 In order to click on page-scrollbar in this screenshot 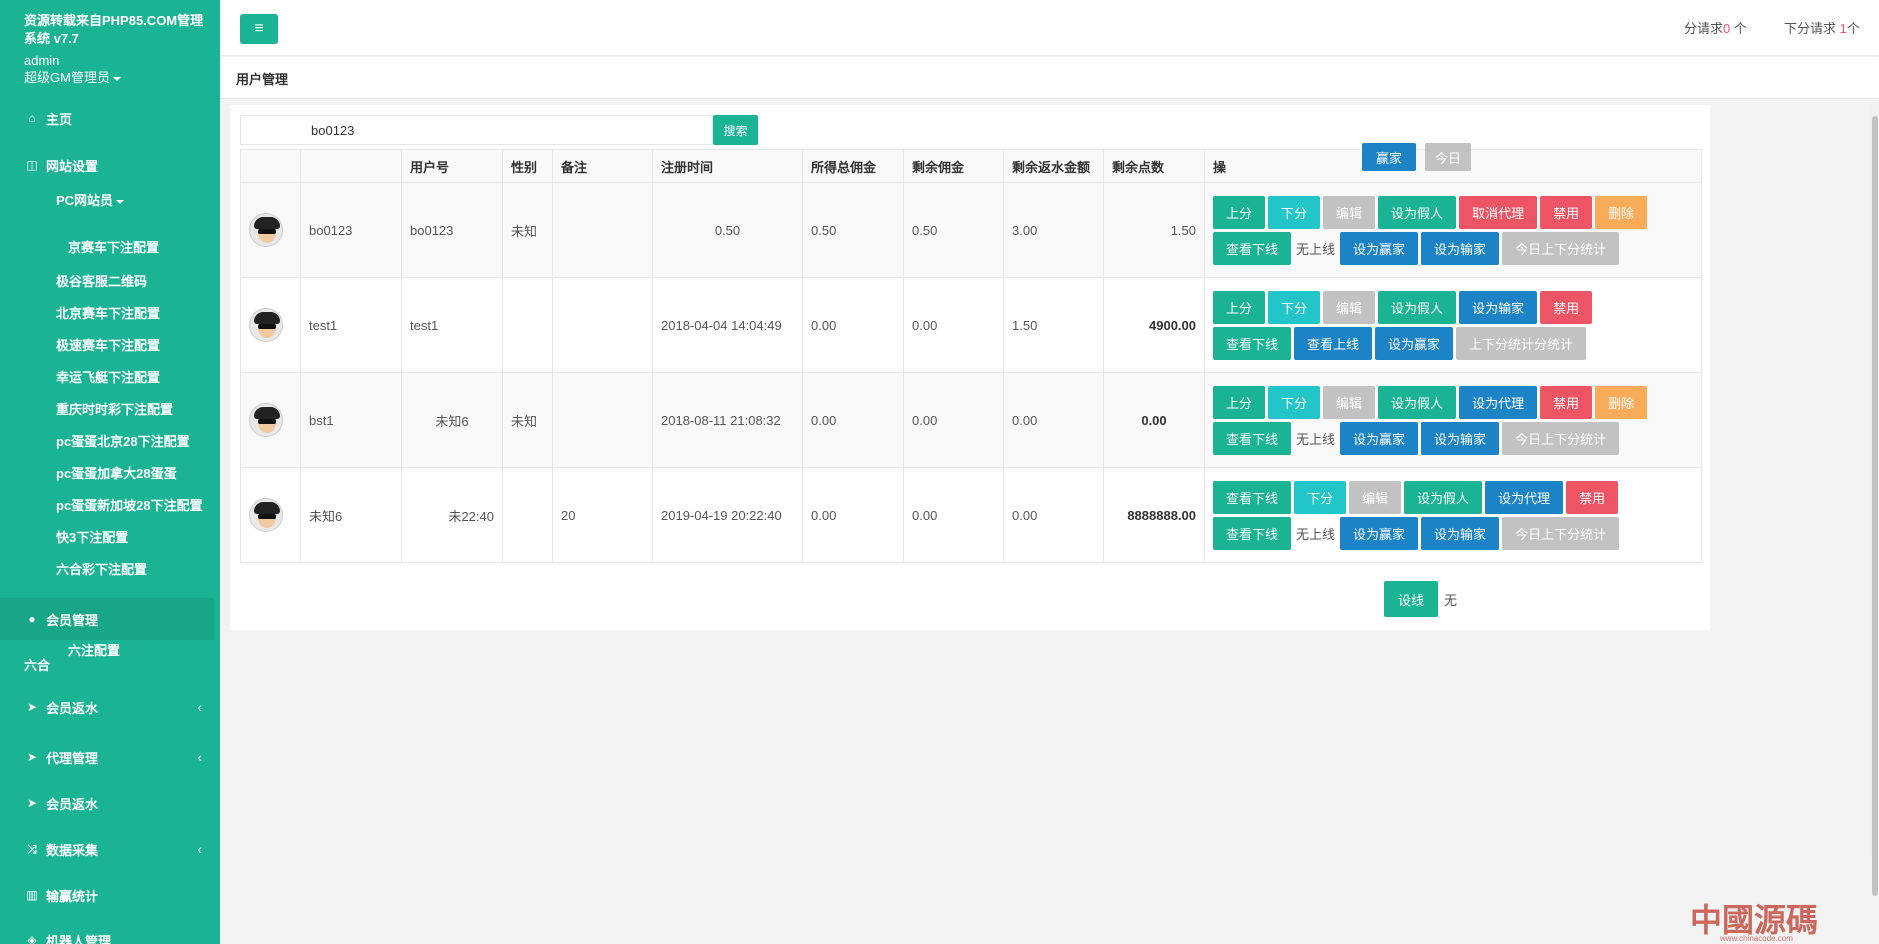, I will do `click(1875, 476)`.